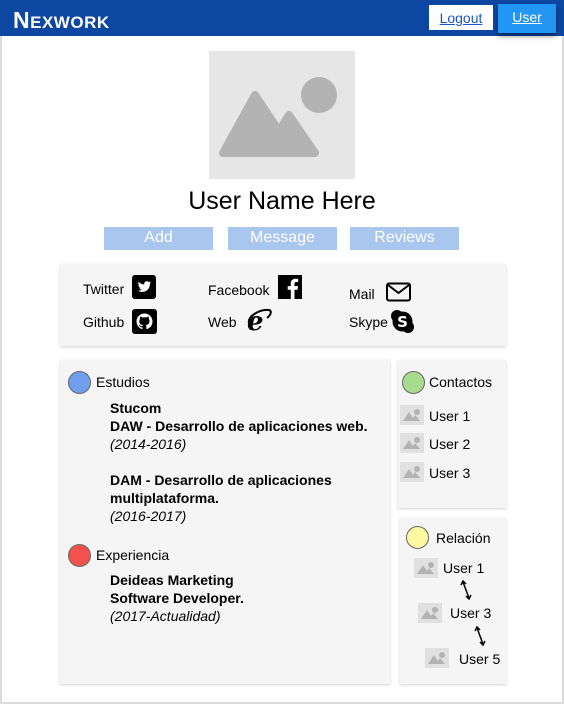 The width and height of the screenshot is (564, 704). I want to click on skype-label: Skype, so click(368, 322).